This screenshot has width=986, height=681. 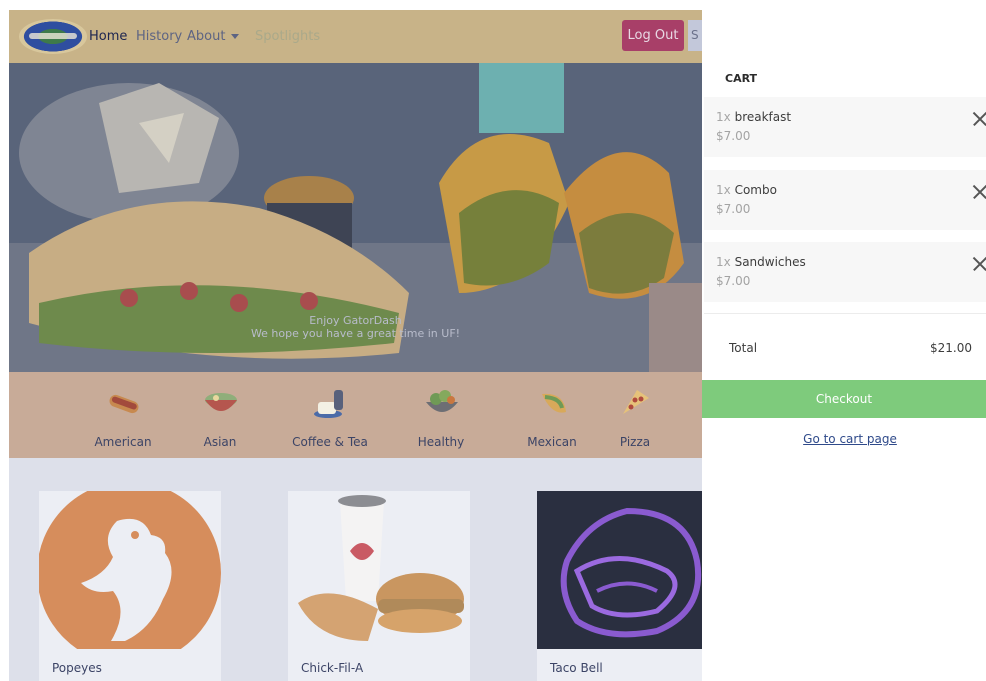 I want to click on restaurant-name: Taco Bell, so click(x=576, y=668).